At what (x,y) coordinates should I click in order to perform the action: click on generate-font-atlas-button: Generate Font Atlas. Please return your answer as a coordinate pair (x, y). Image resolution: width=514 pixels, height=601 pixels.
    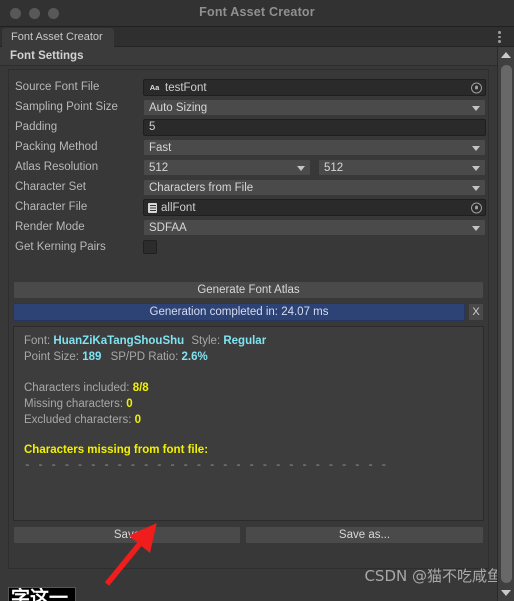
    Looking at the image, I should click on (248, 290).